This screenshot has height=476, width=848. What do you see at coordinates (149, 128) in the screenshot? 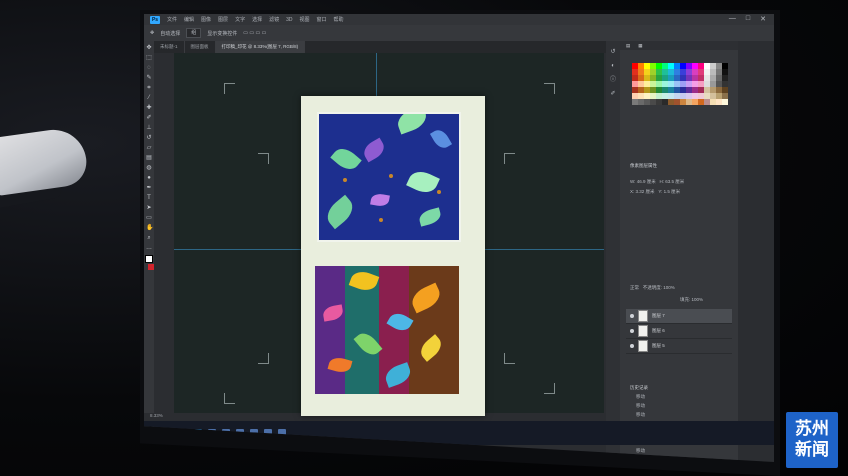
I see `stamp-icon: ⊥` at bounding box center [149, 128].